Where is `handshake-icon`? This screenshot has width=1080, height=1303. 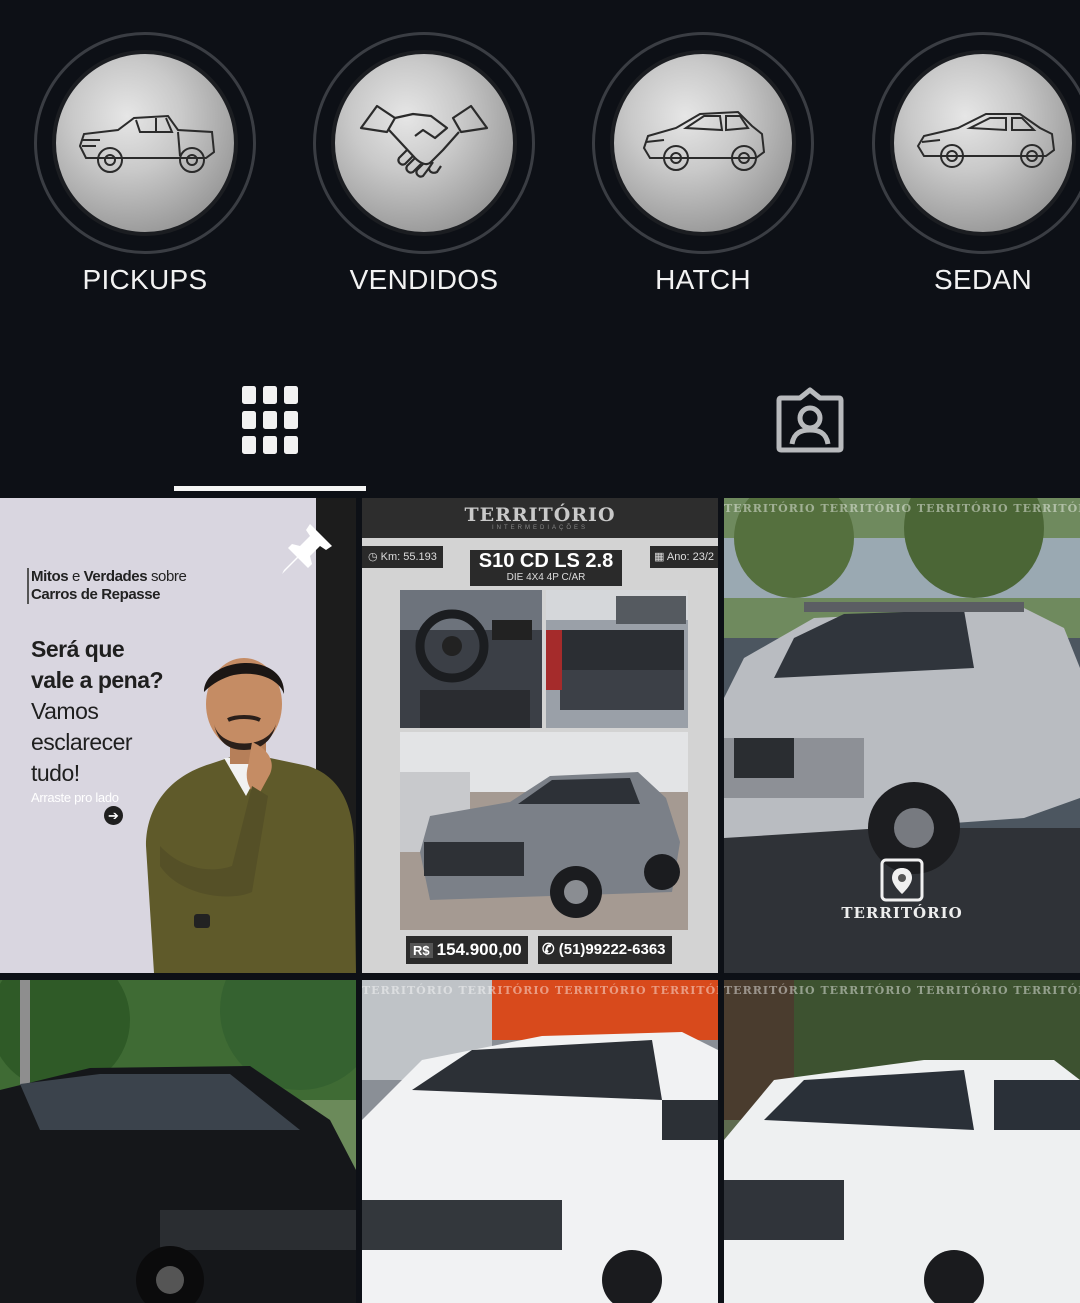
handshake-icon is located at coordinates (424, 143).